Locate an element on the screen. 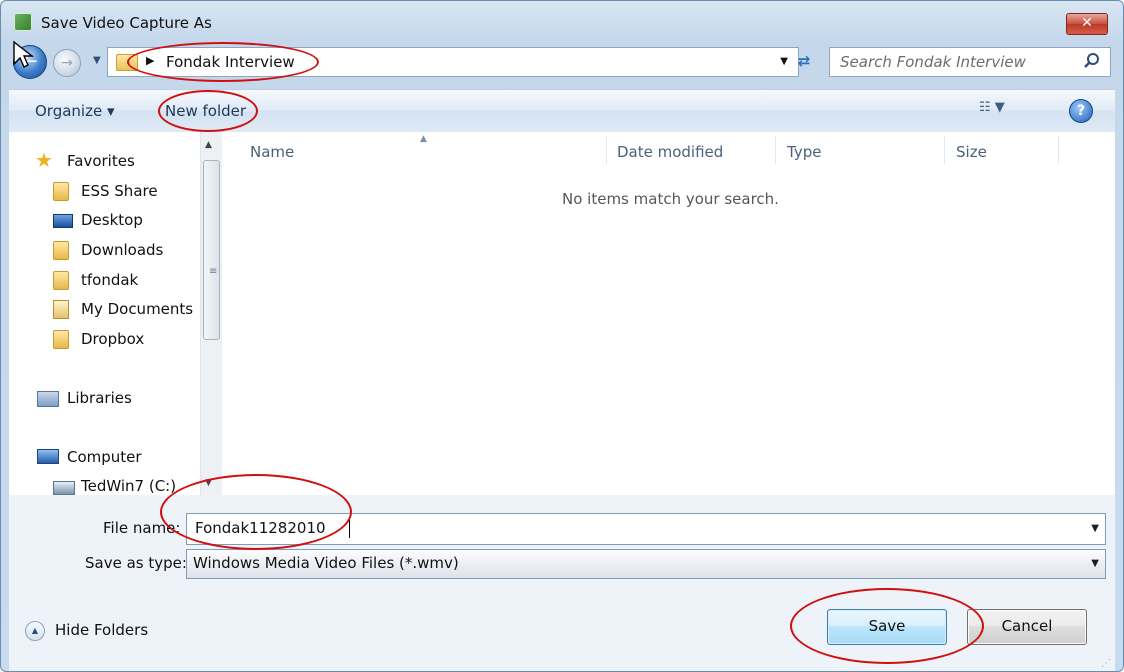 The width and height of the screenshot is (1124, 672). window-title: Save Video Capture As is located at coordinates (126, 23).